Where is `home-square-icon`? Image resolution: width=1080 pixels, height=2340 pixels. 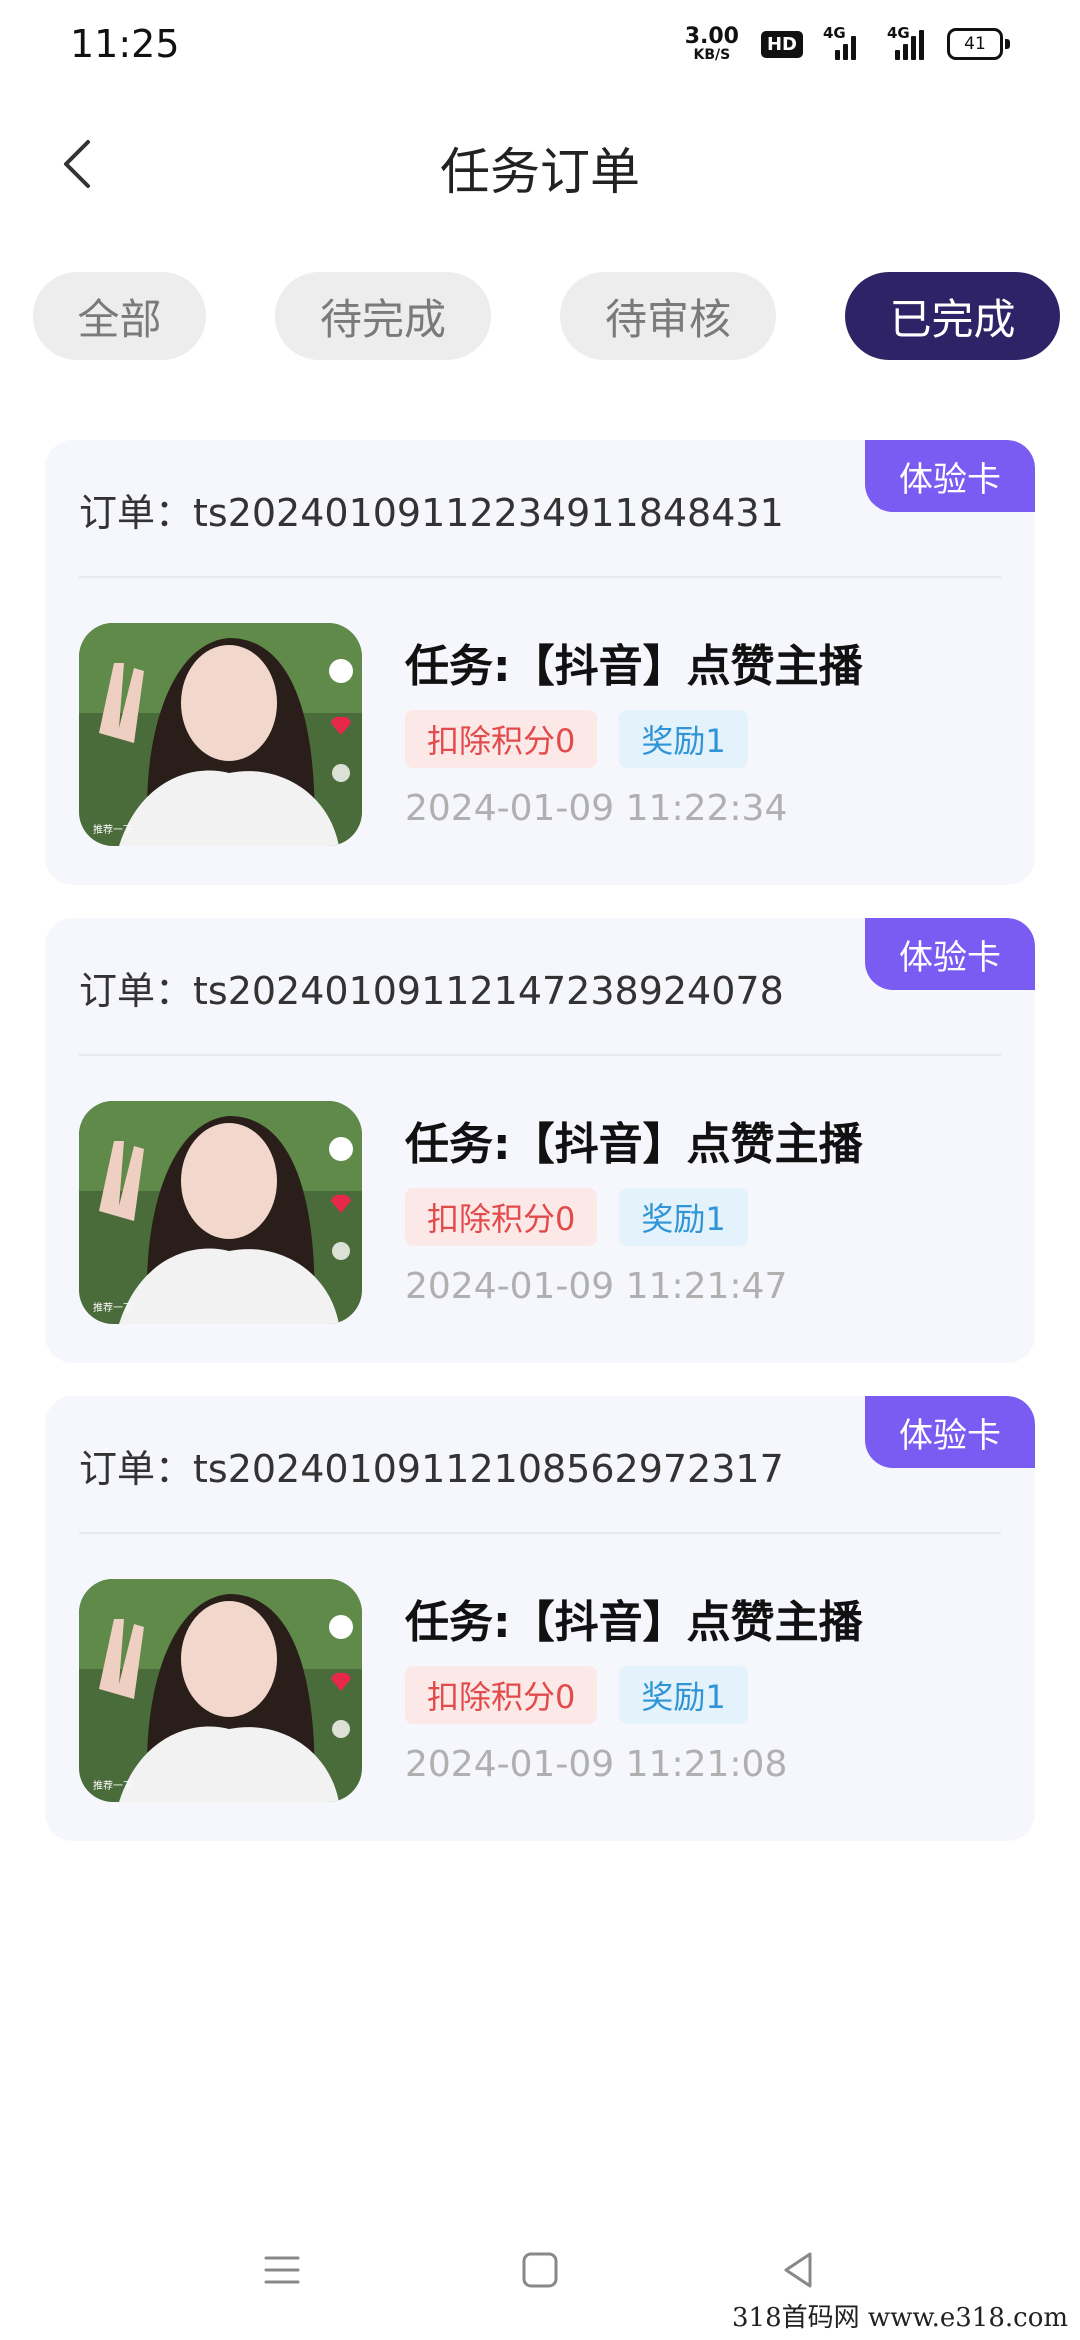
home-square-icon is located at coordinates (540, 2270).